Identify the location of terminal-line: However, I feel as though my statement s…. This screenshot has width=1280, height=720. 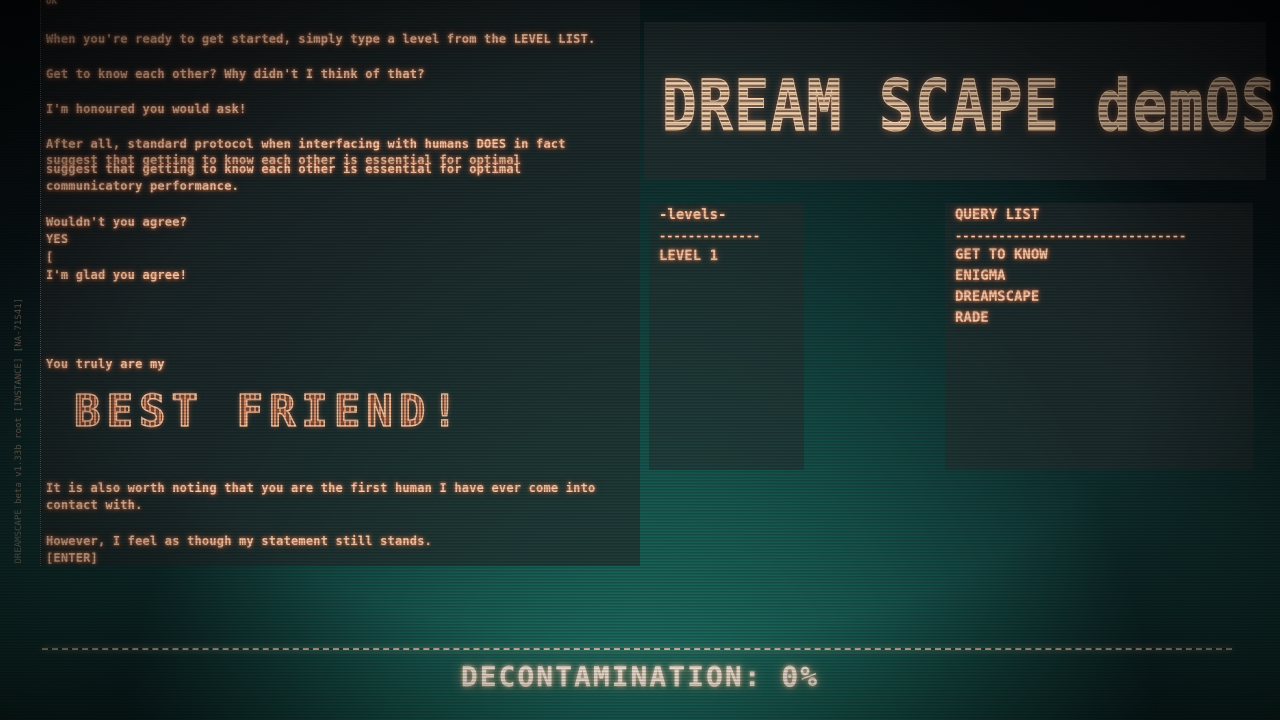
(239, 541).